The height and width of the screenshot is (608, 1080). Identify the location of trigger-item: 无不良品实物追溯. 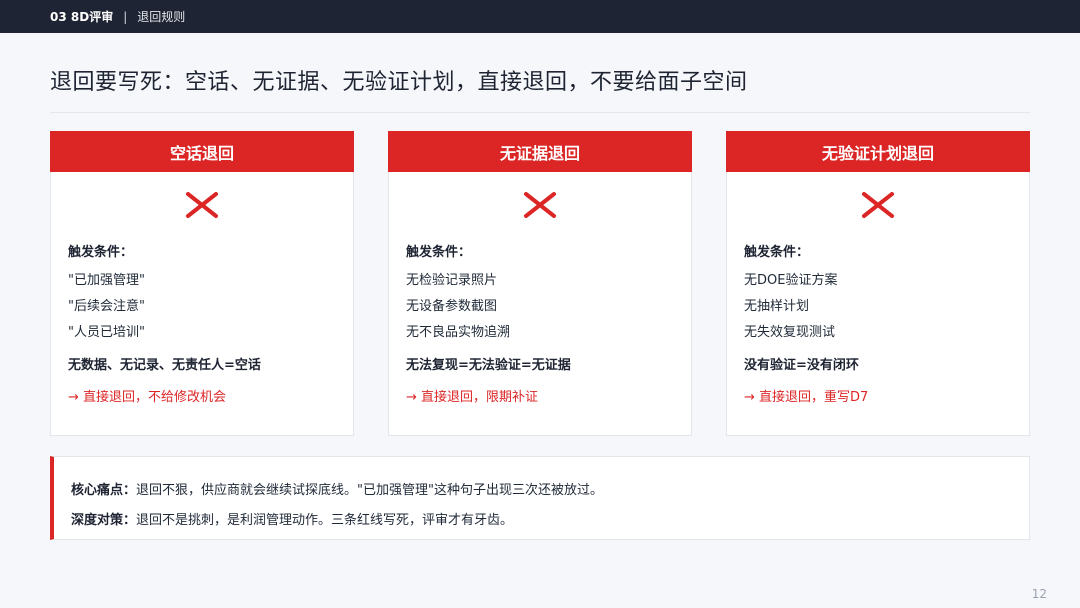
(458, 332).